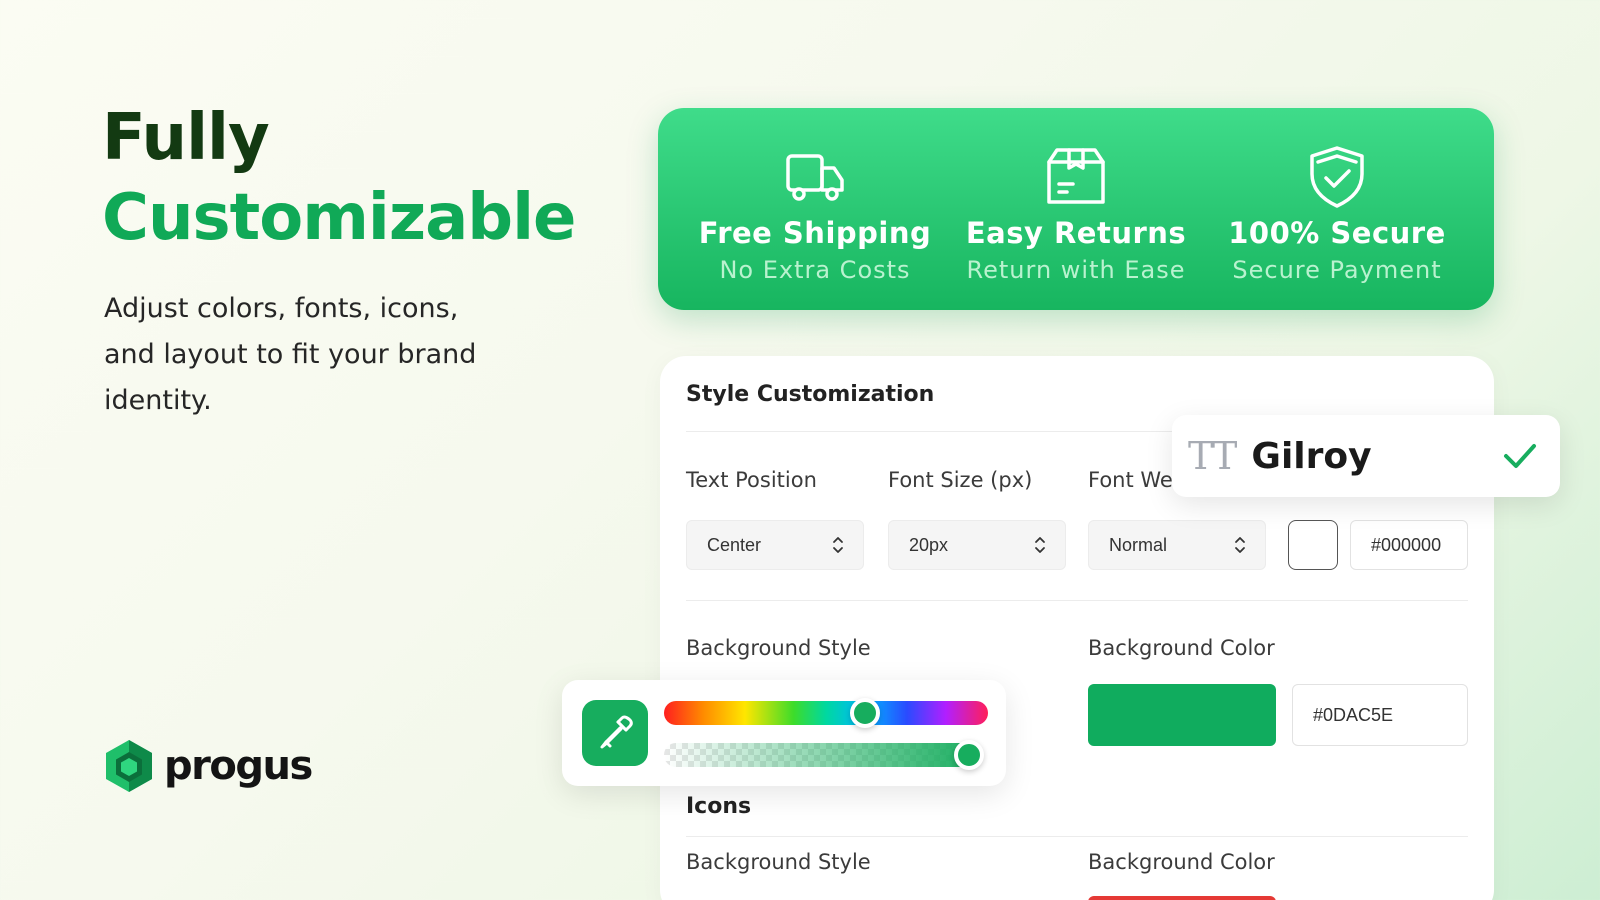 The height and width of the screenshot is (900, 1600). What do you see at coordinates (1212, 456) in the screenshot?
I see `font-type-icon: TT` at bounding box center [1212, 456].